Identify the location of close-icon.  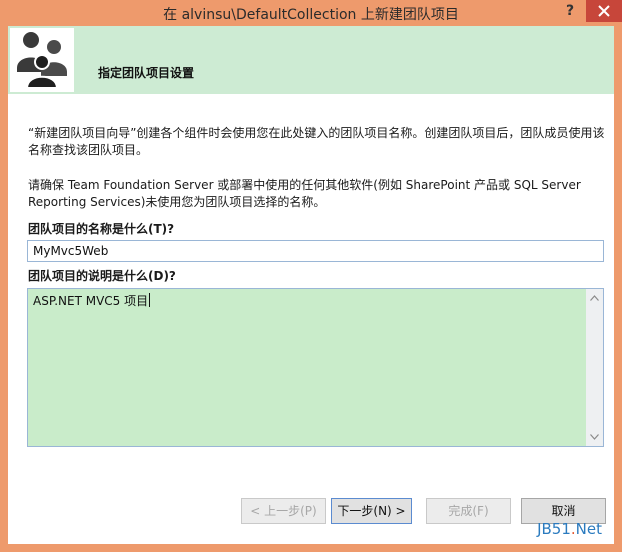
(604, 11).